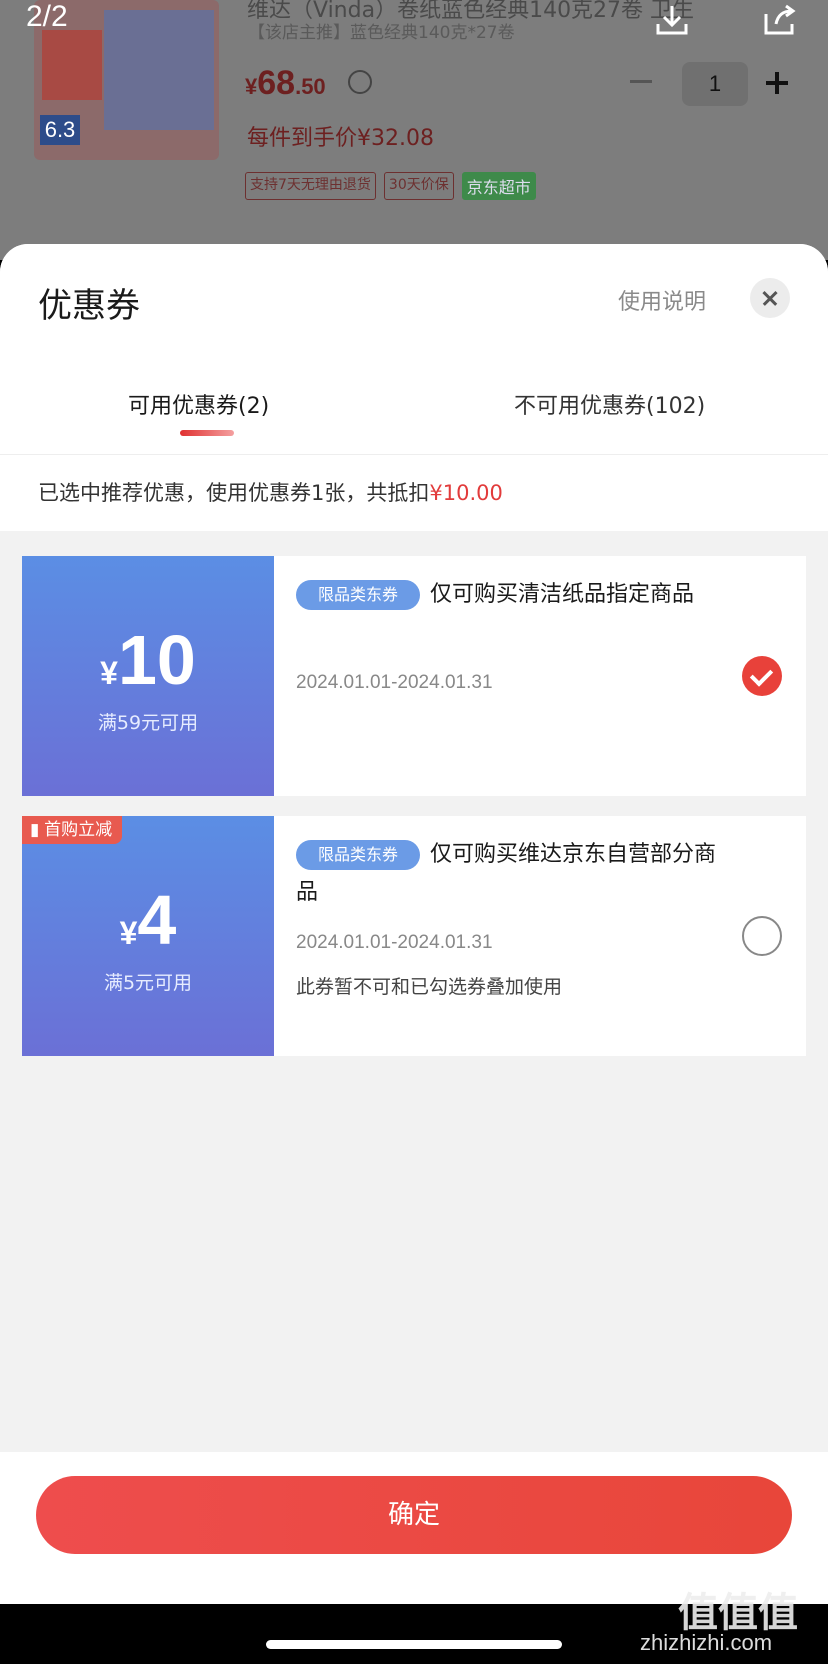 This screenshot has height=1664, width=828. Describe the element at coordinates (466, 493) in the screenshot. I see `summary-amount: ¥10.00` at that location.